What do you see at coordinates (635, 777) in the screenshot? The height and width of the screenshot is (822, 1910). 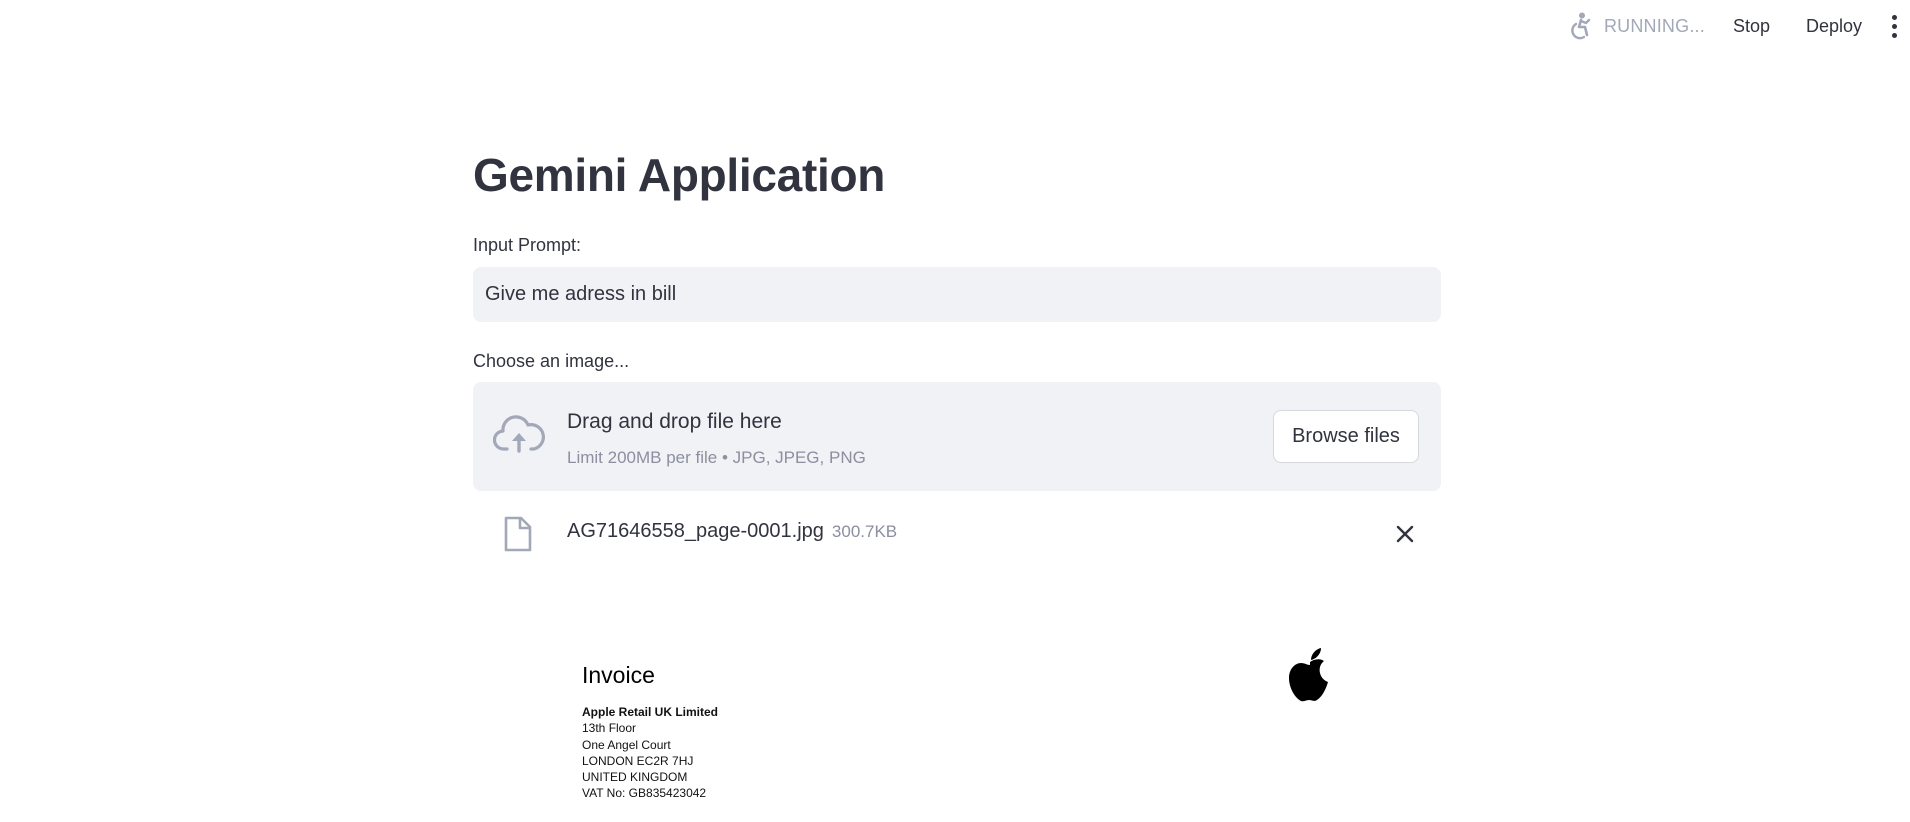 I see `invoice-address-line: UNITED KINGDOM` at bounding box center [635, 777].